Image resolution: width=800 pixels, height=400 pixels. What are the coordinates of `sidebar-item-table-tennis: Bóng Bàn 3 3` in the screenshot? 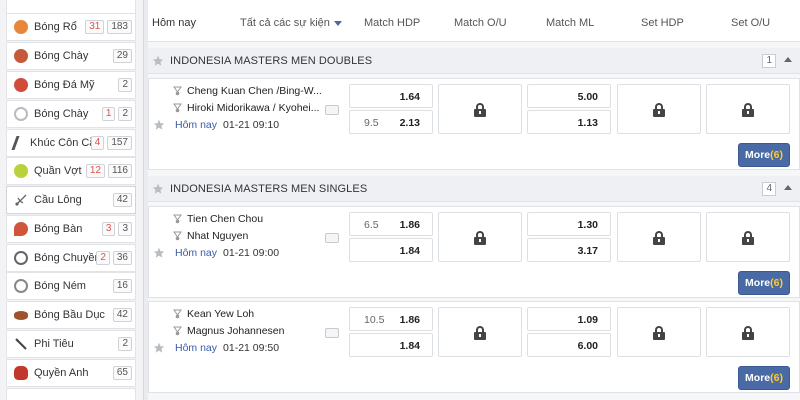 It's located at (71, 229).